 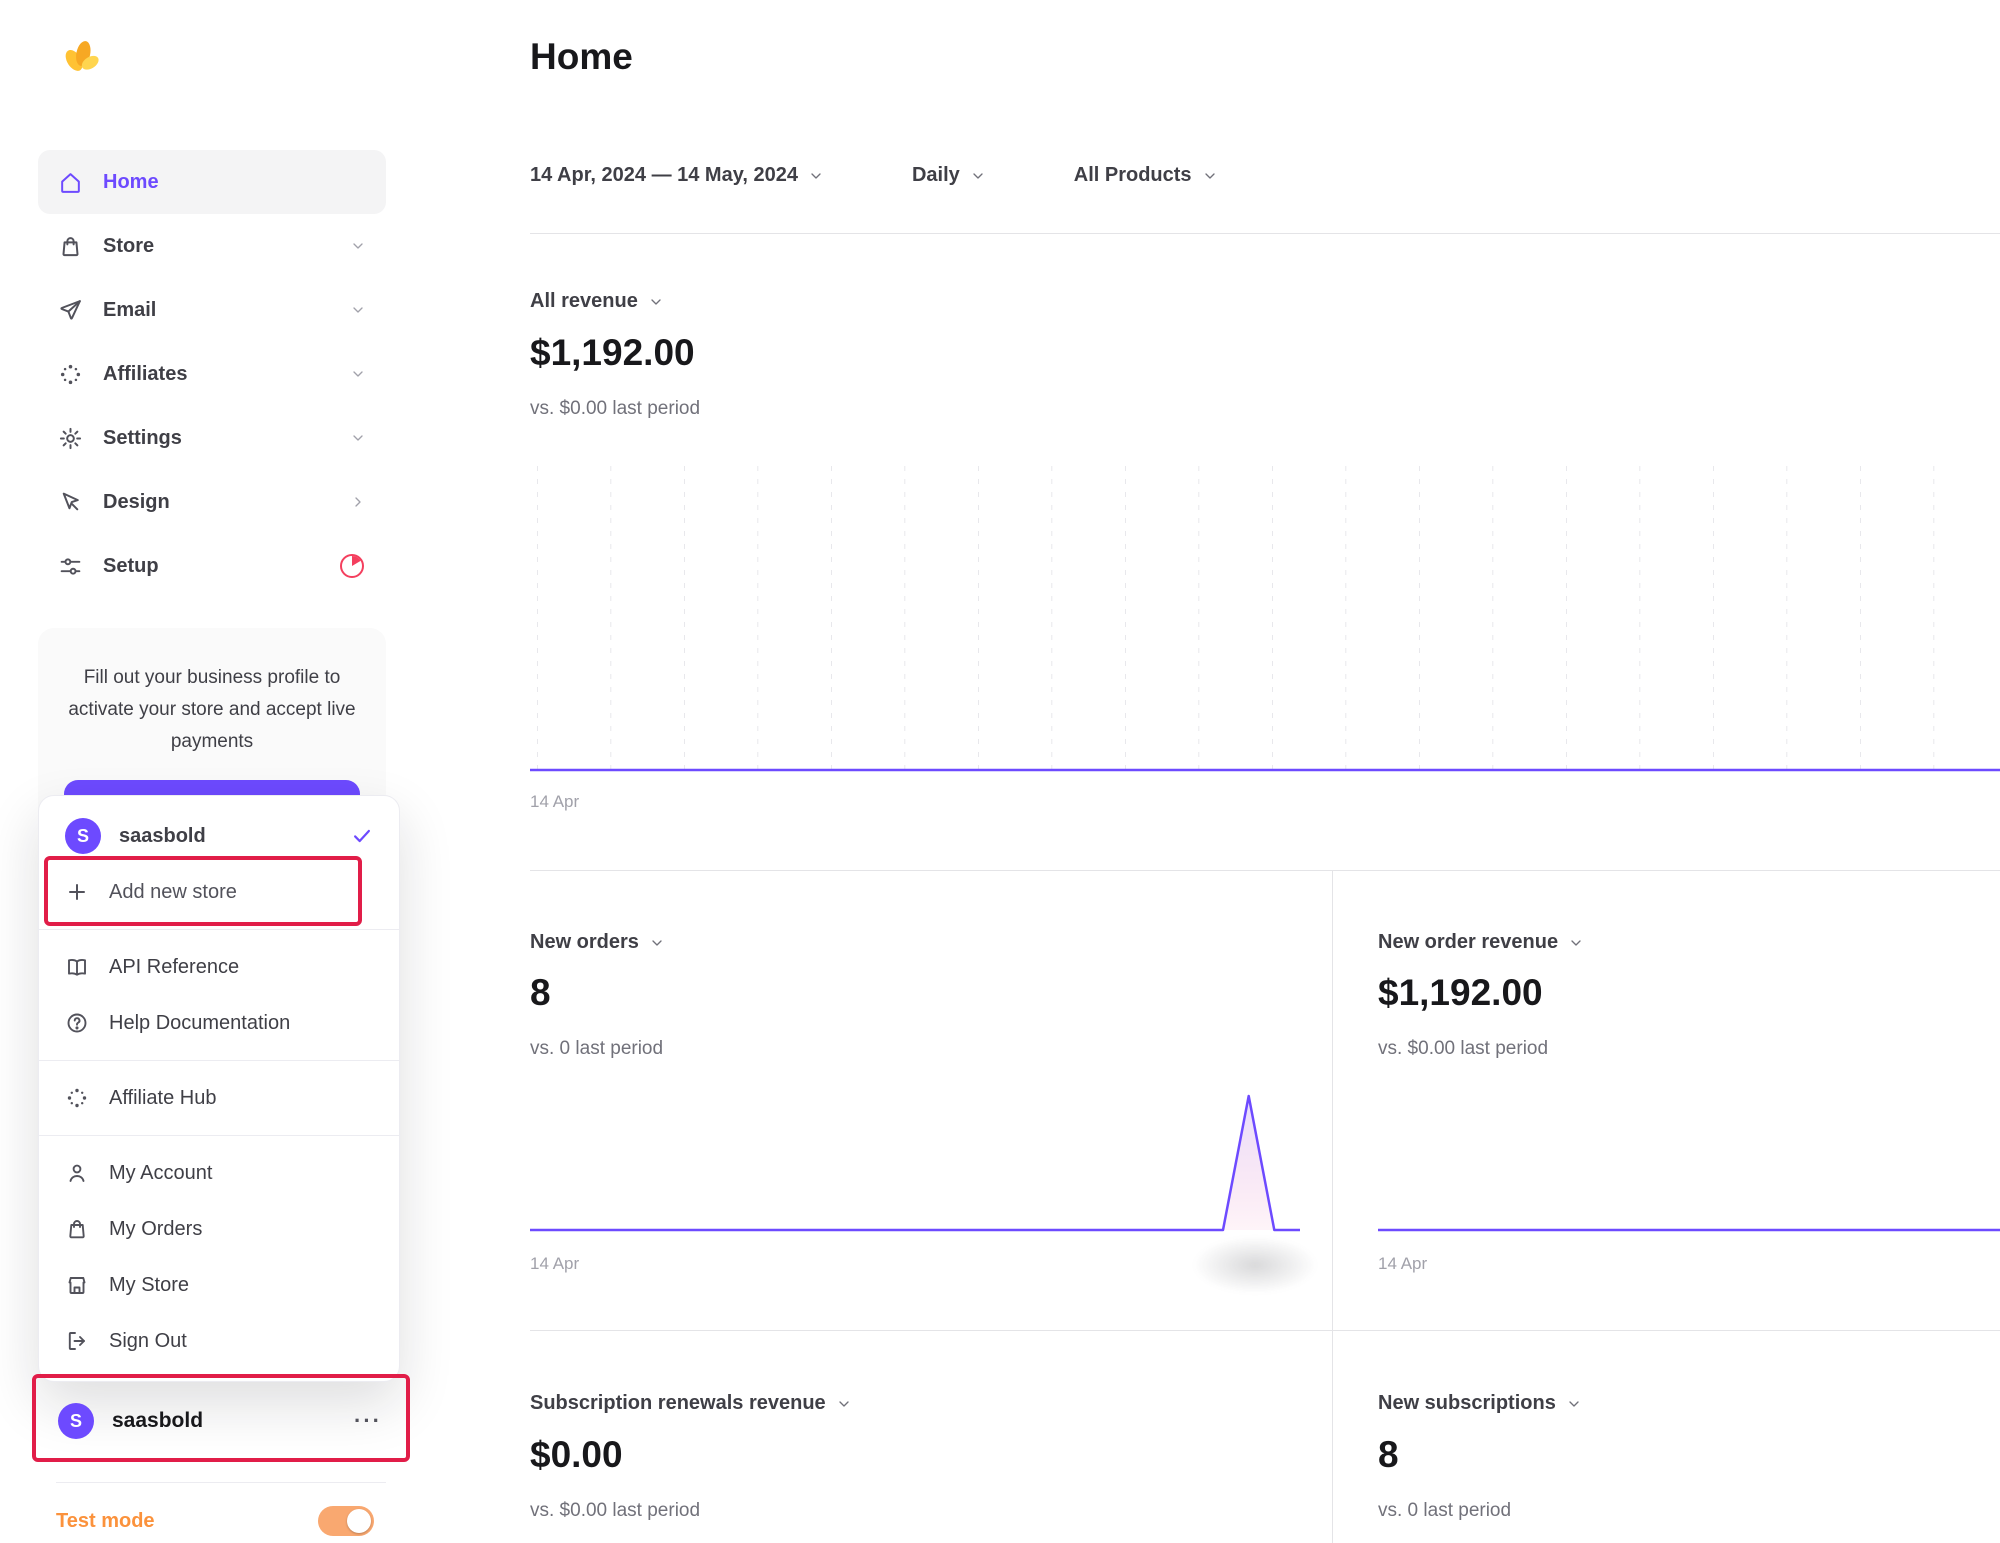 I want to click on sidebar-item-settings: Settings, so click(x=212, y=438).